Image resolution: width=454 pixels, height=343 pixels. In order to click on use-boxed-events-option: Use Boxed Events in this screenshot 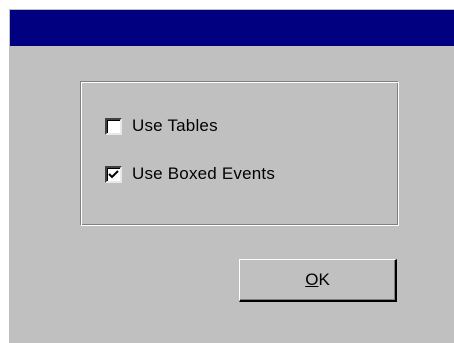, I will do `click(190, 174)`.